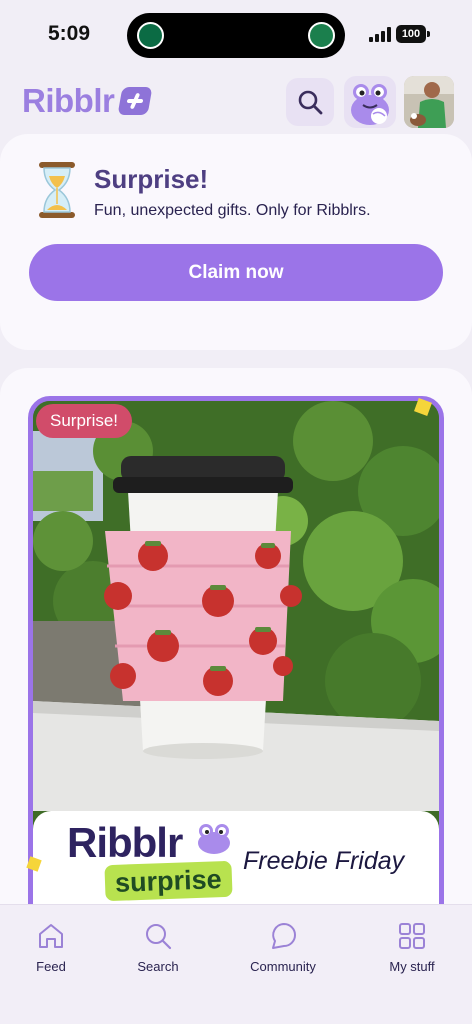 The height and width of the screenshot is (1024, 472). I want to click on grid-icon, so click(412, 936).